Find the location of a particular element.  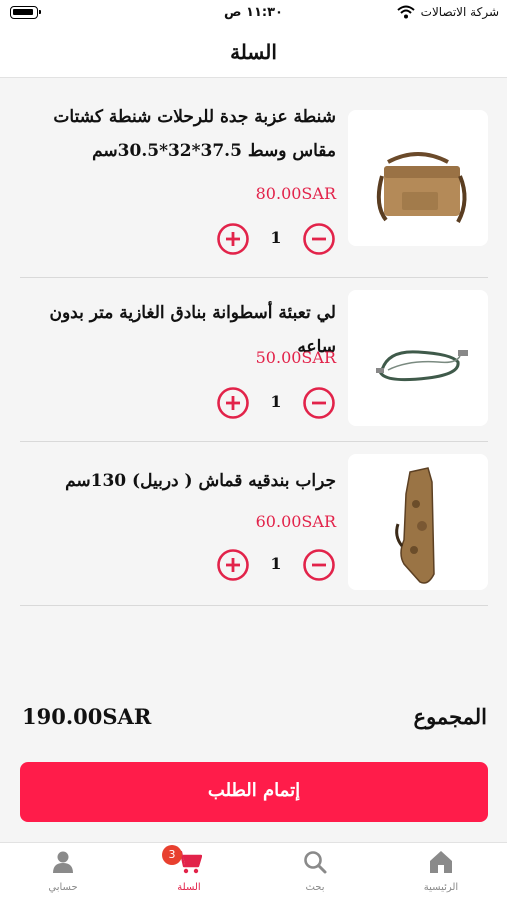

tab-label: الرئيسية is located at coordinates (441, 887).